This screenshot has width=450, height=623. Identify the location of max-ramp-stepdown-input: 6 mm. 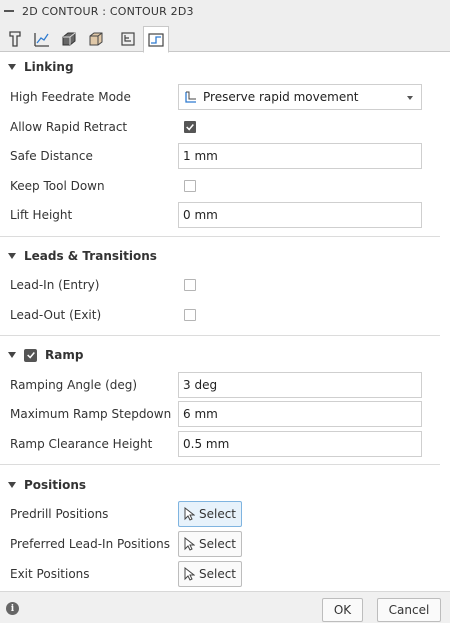
(300, 414).